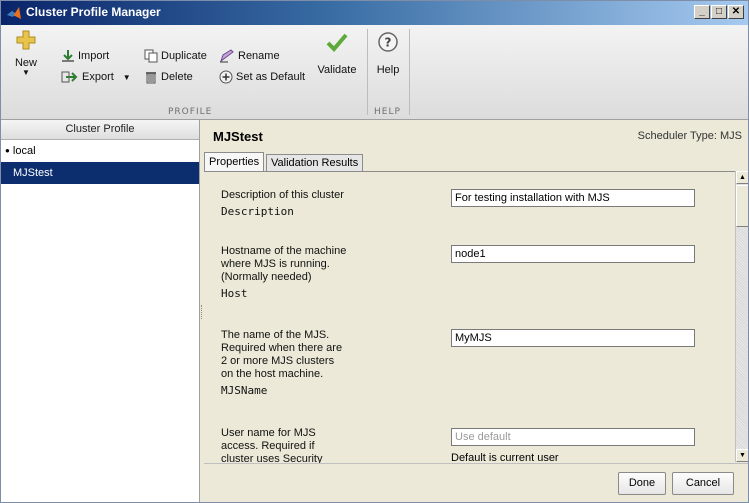 The image size is (749, 503). I want to click on property-help-text: where MJS is running., so click(275, 264).